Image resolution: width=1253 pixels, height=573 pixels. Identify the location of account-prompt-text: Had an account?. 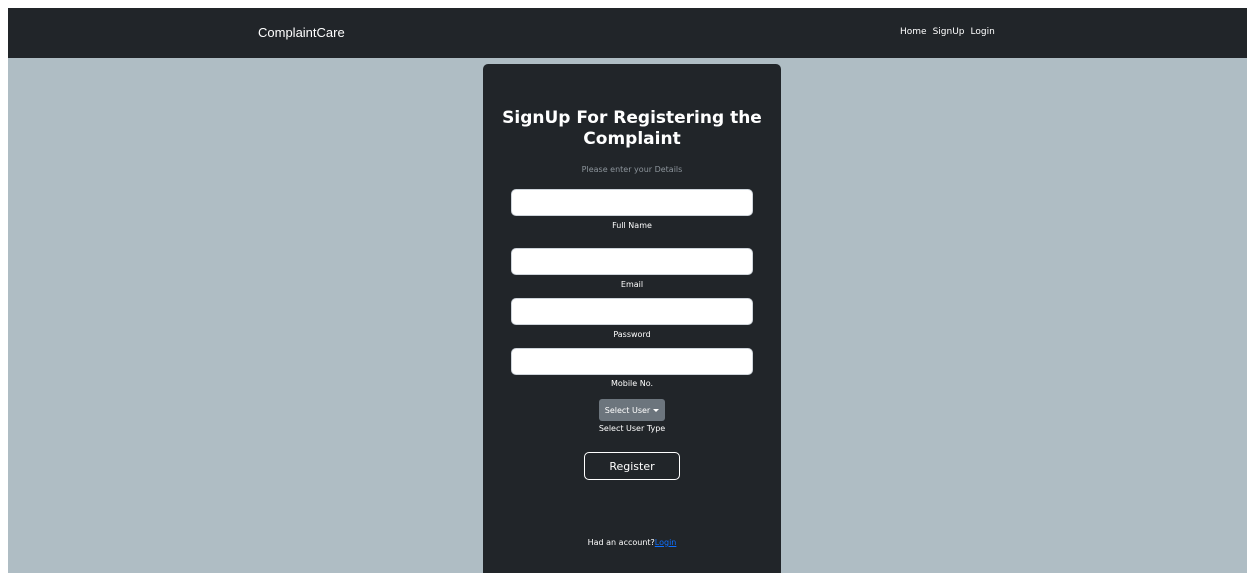
(621, 542).